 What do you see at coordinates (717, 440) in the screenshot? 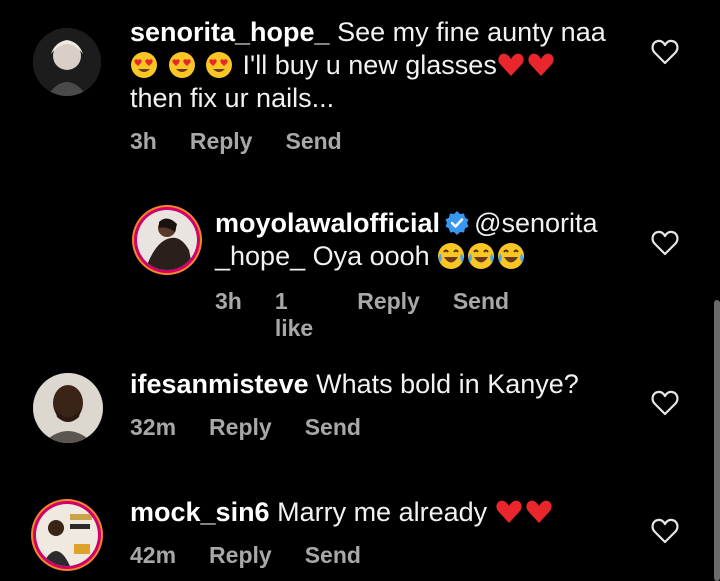
I see `scrollbar` at bounding box center [717, 440].